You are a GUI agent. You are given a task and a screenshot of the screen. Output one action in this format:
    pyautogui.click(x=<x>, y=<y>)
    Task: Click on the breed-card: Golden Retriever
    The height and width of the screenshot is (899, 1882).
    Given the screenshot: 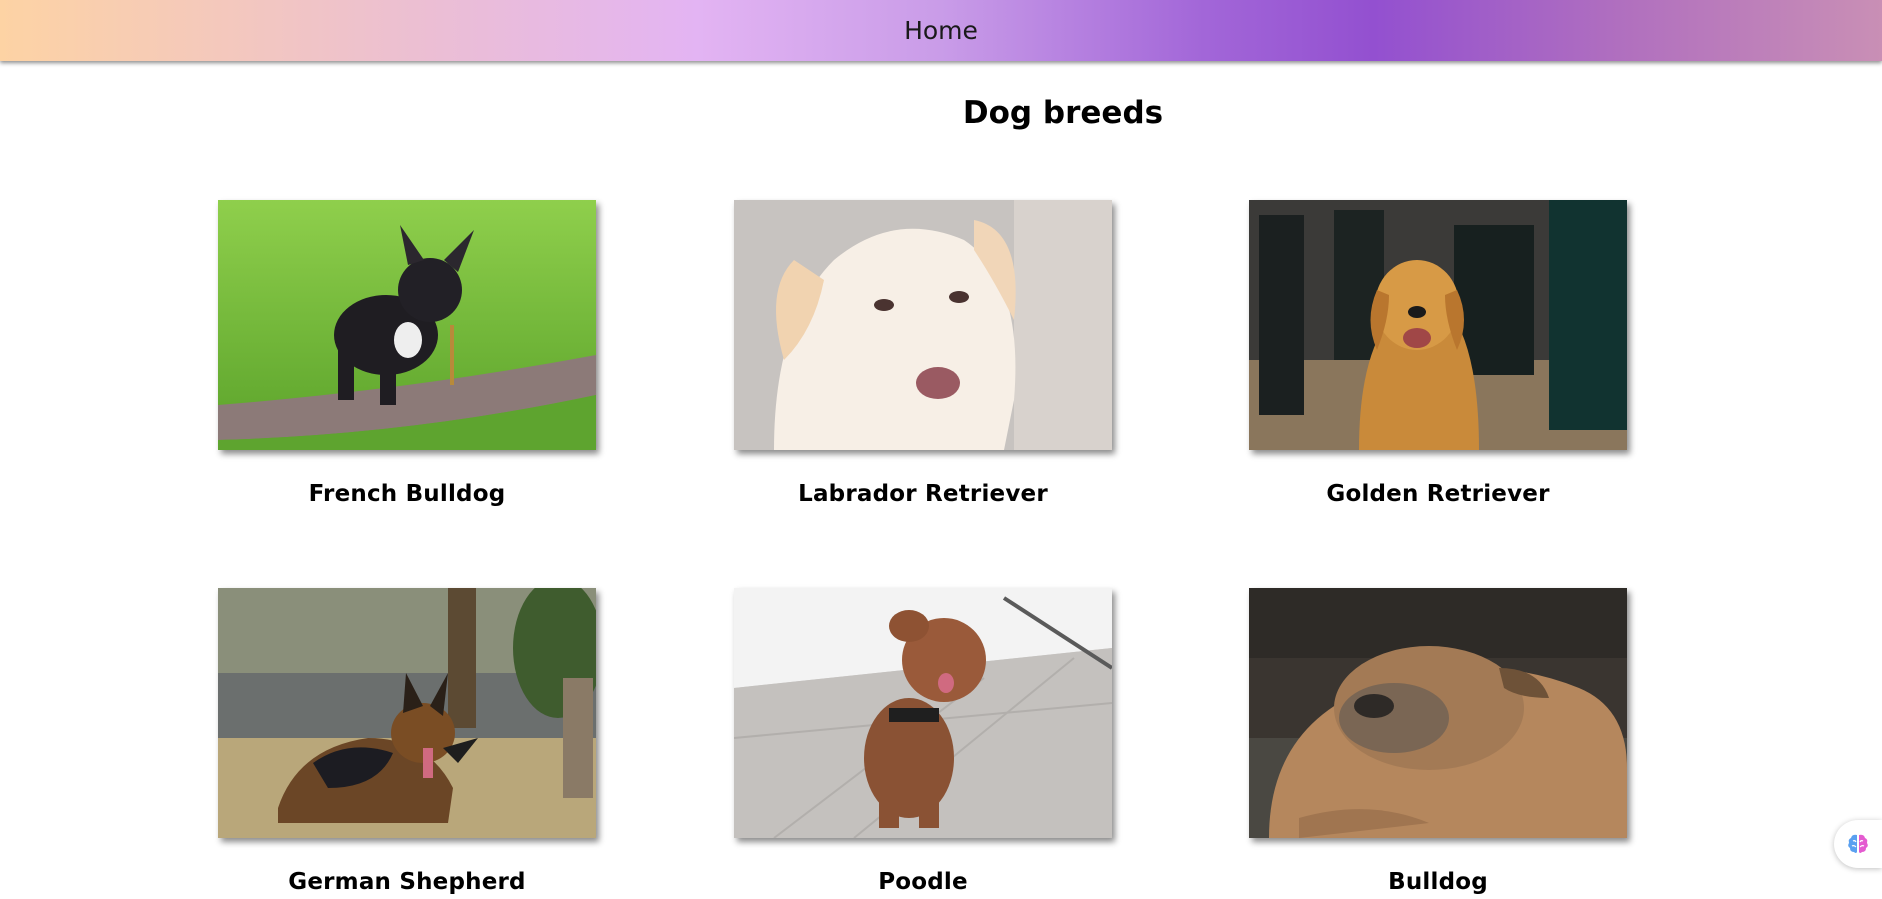 What is the action you would take?
    pyautogui.click(x=1438, y=353)
    